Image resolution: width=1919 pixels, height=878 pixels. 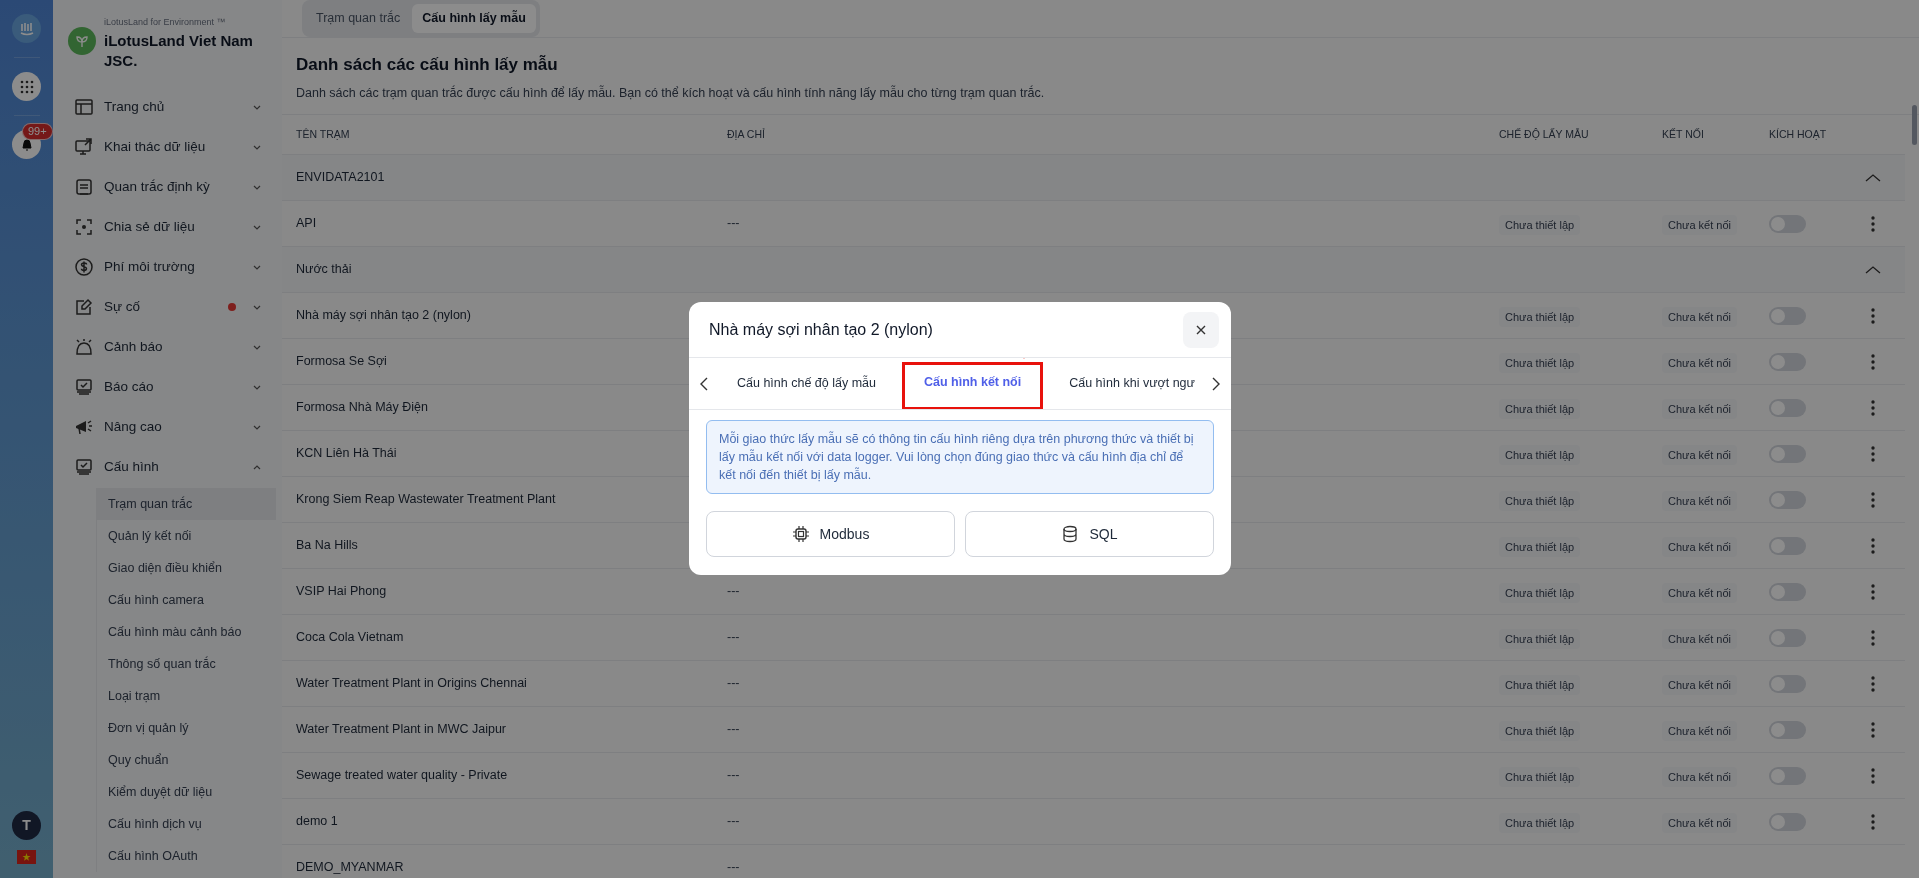 I want to click on brand-caption: iLotusLand for Environment ™, so click(x=165, y=22).